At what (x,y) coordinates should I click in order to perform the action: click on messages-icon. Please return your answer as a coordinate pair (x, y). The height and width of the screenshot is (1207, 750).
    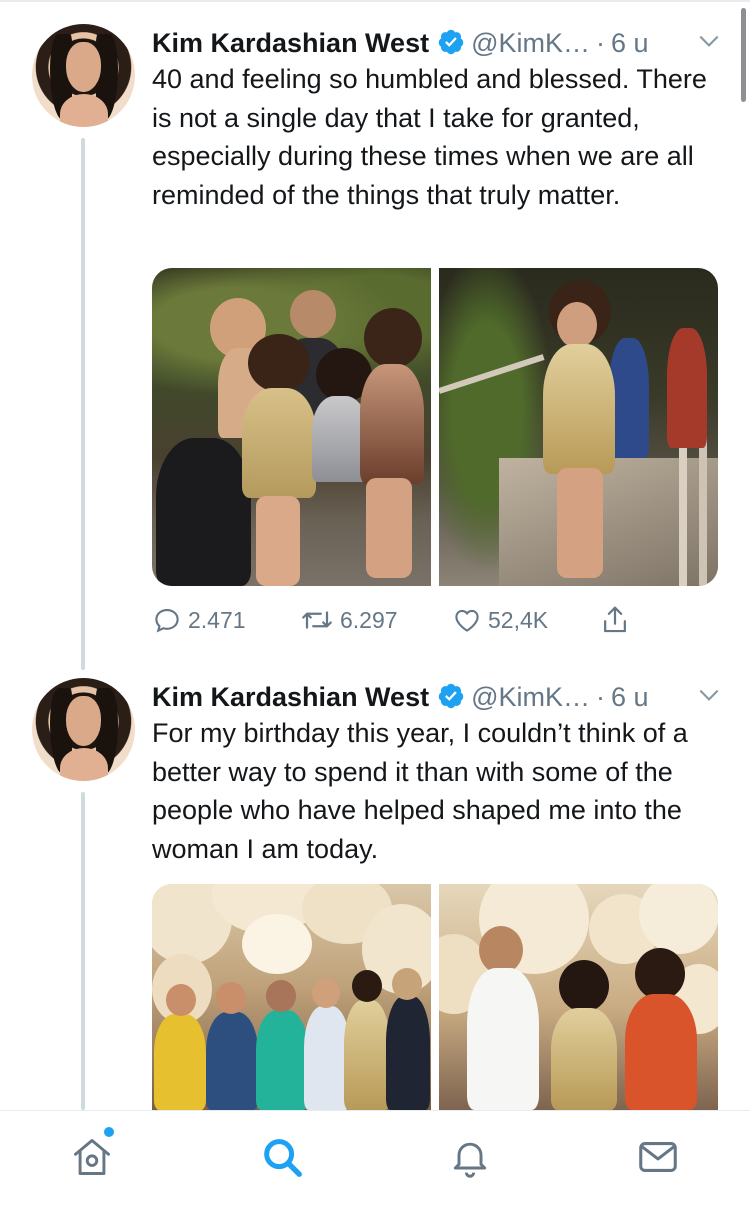
    Looking at the image, I should click on (658, 1157).